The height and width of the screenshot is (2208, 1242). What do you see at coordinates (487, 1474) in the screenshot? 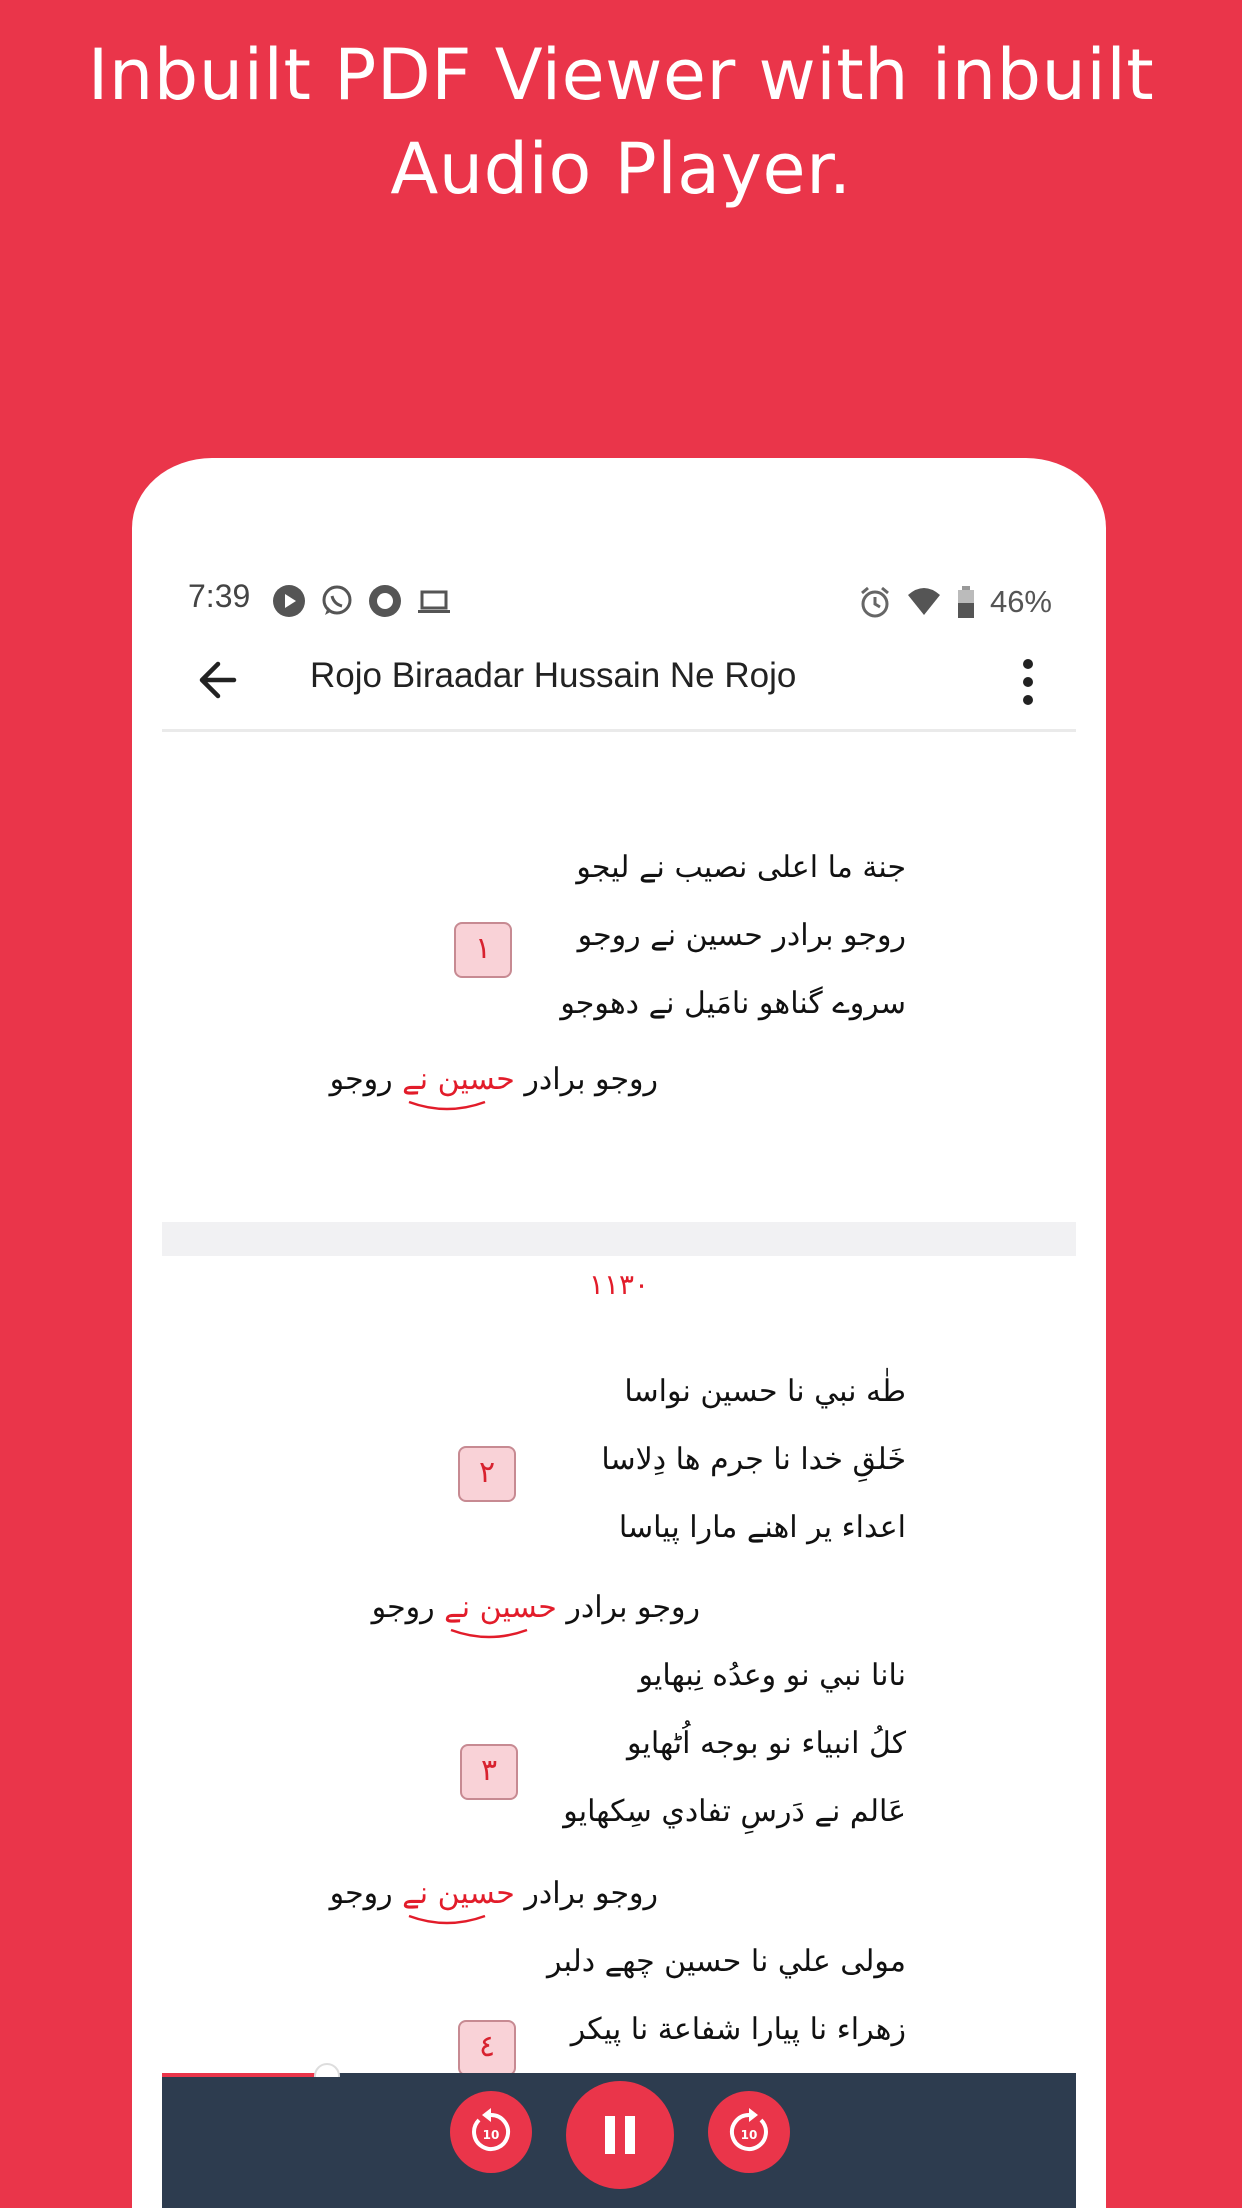
I see `stanza-number-badge: ٢` at bounding box center [487, 1474].